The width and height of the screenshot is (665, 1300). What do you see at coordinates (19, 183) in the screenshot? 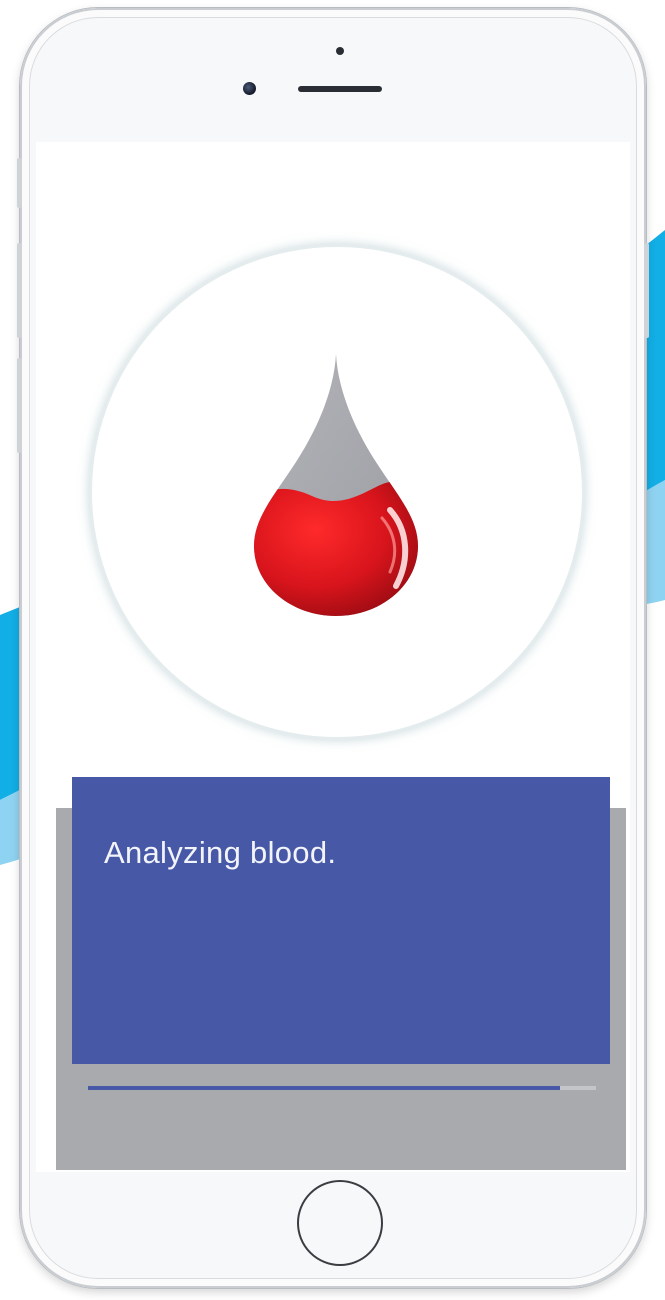
I see `phone-side-button` at bounding box center [19, 183].